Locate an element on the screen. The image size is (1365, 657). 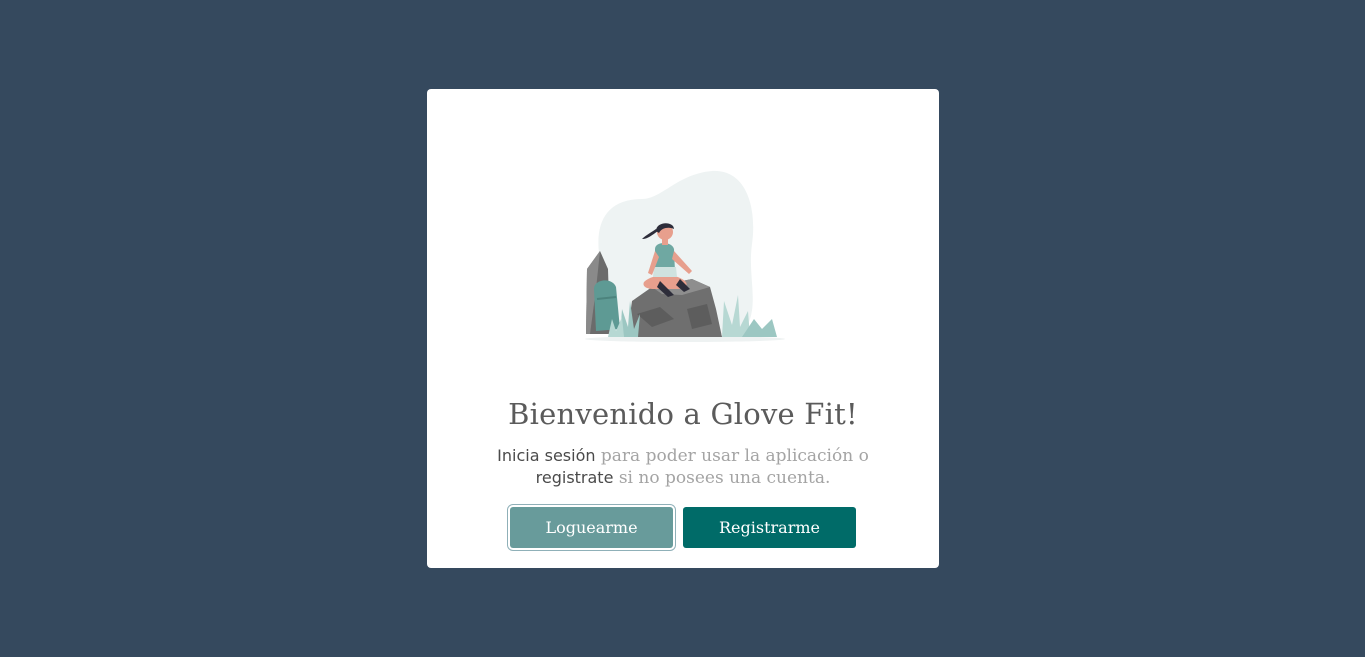
register-strong-text: registrate is located at coordinates (574, 477).